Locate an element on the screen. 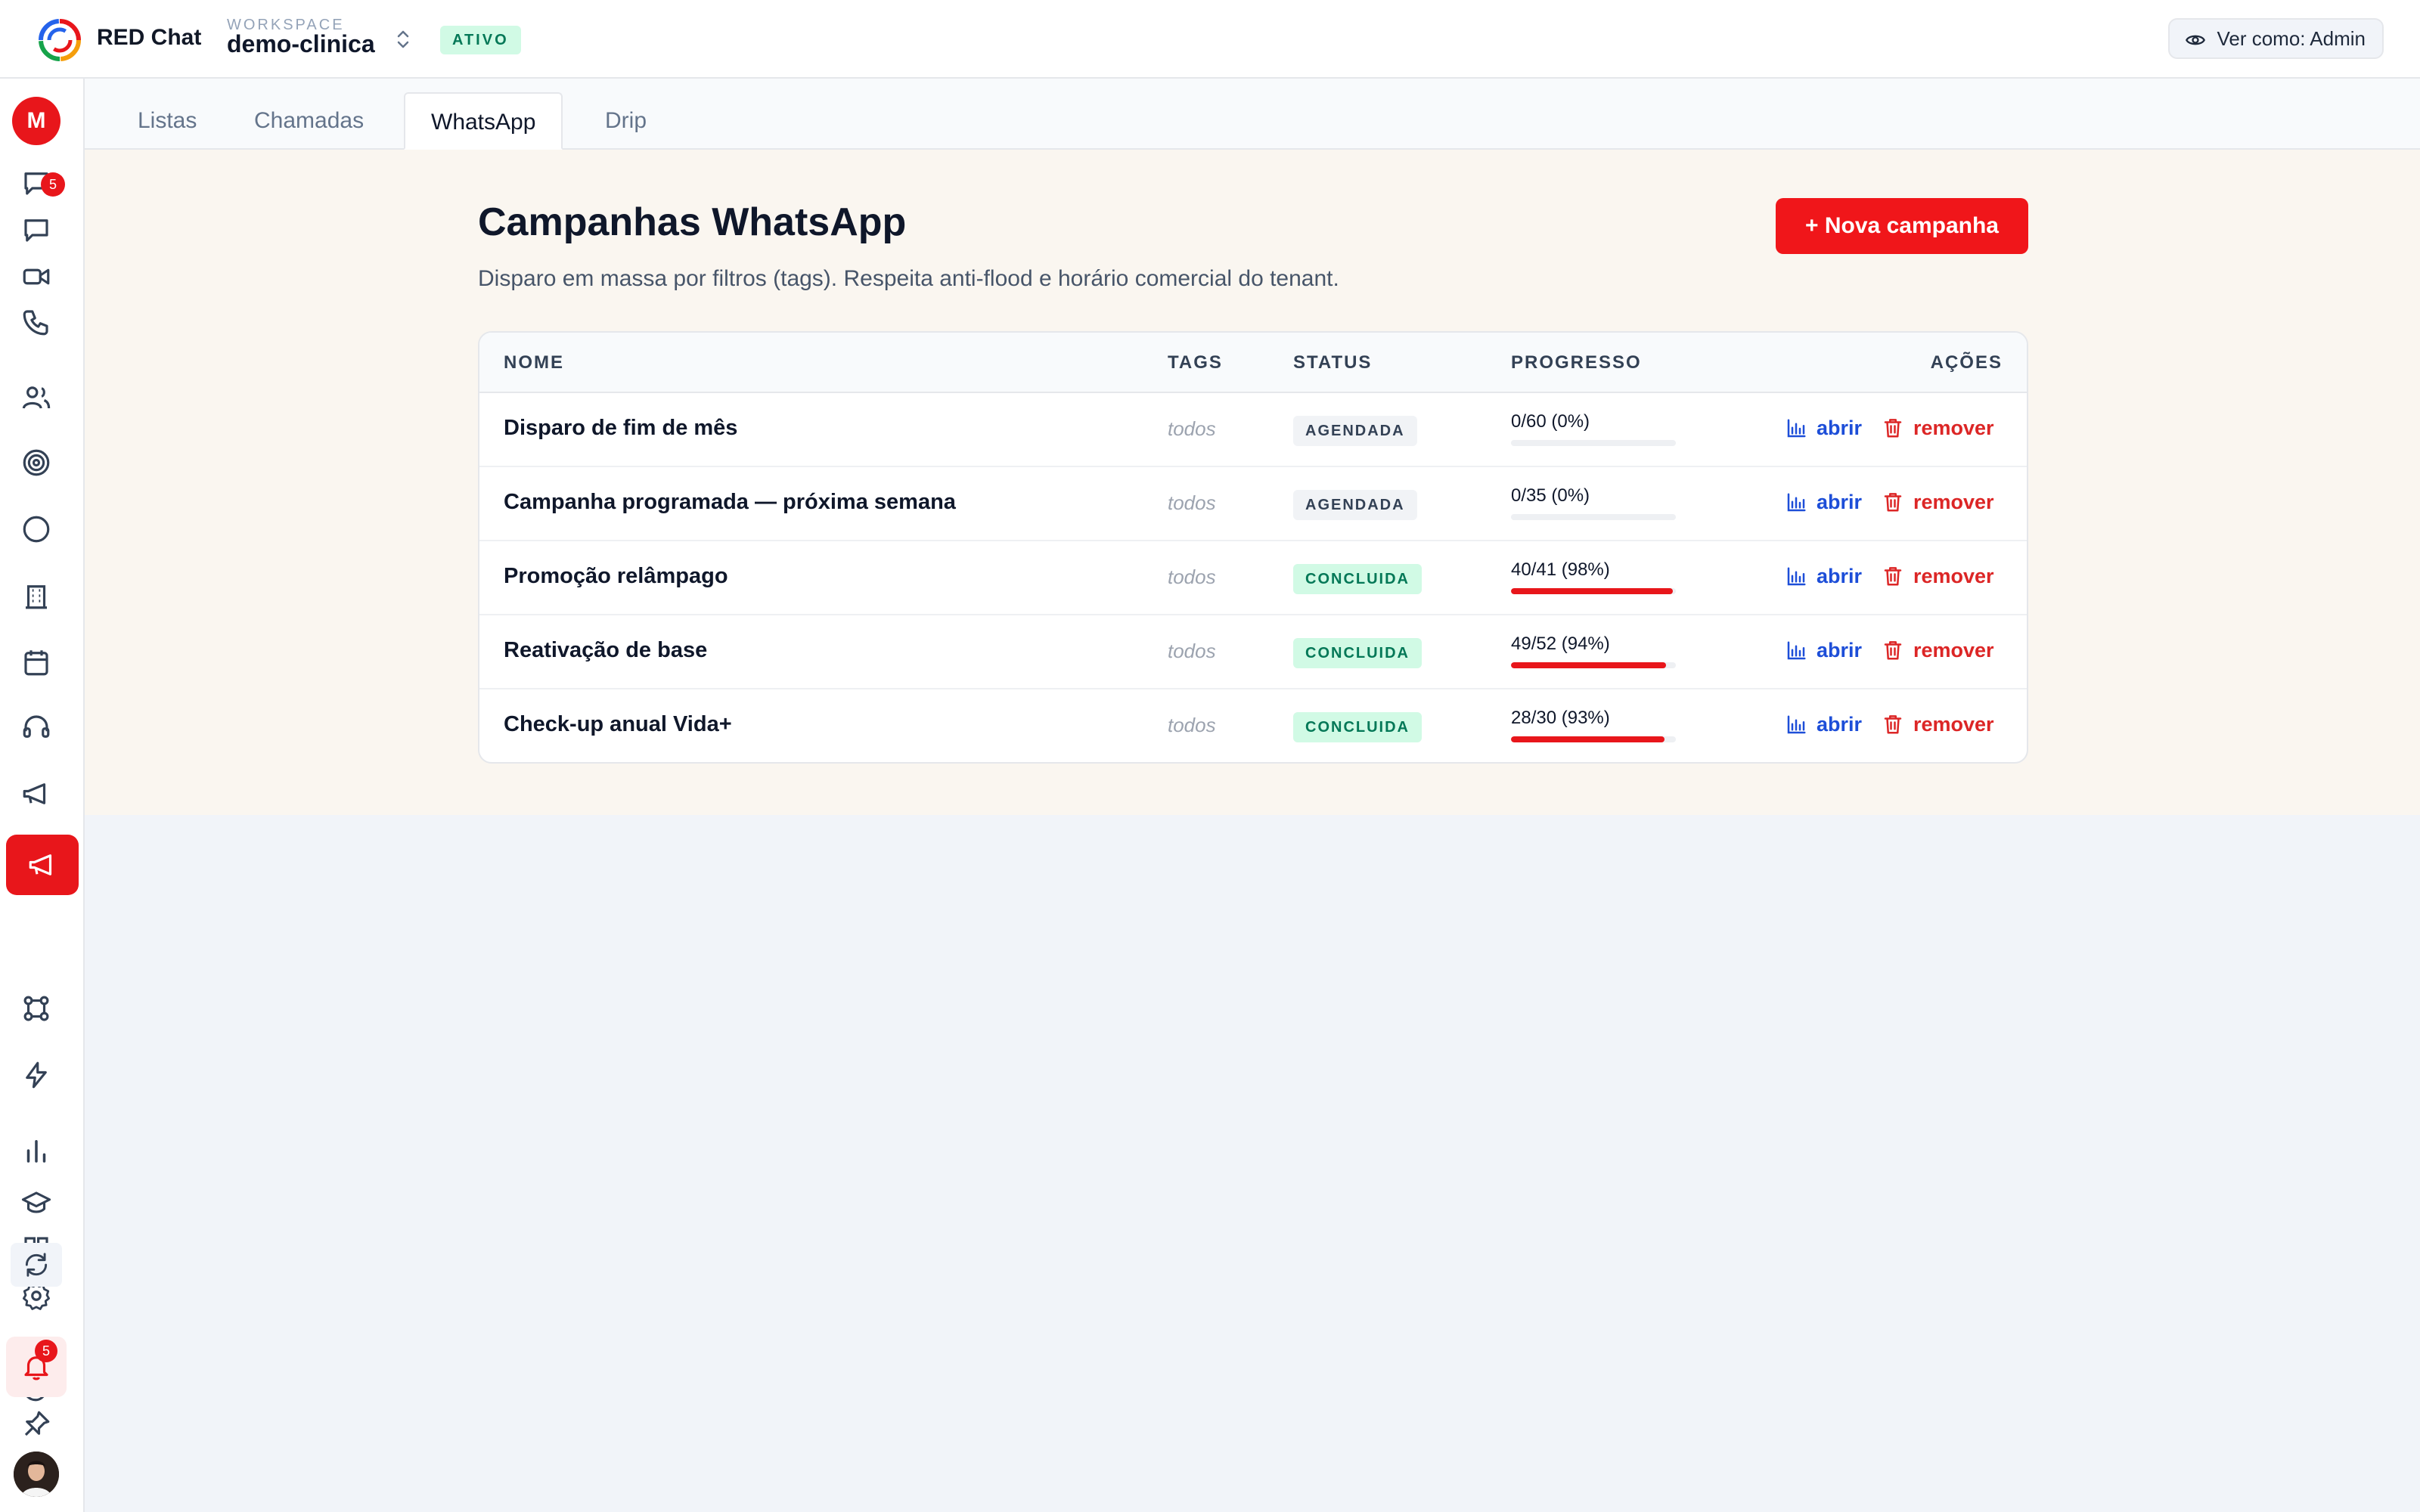  video-icon is located at coordinates (36, 277).